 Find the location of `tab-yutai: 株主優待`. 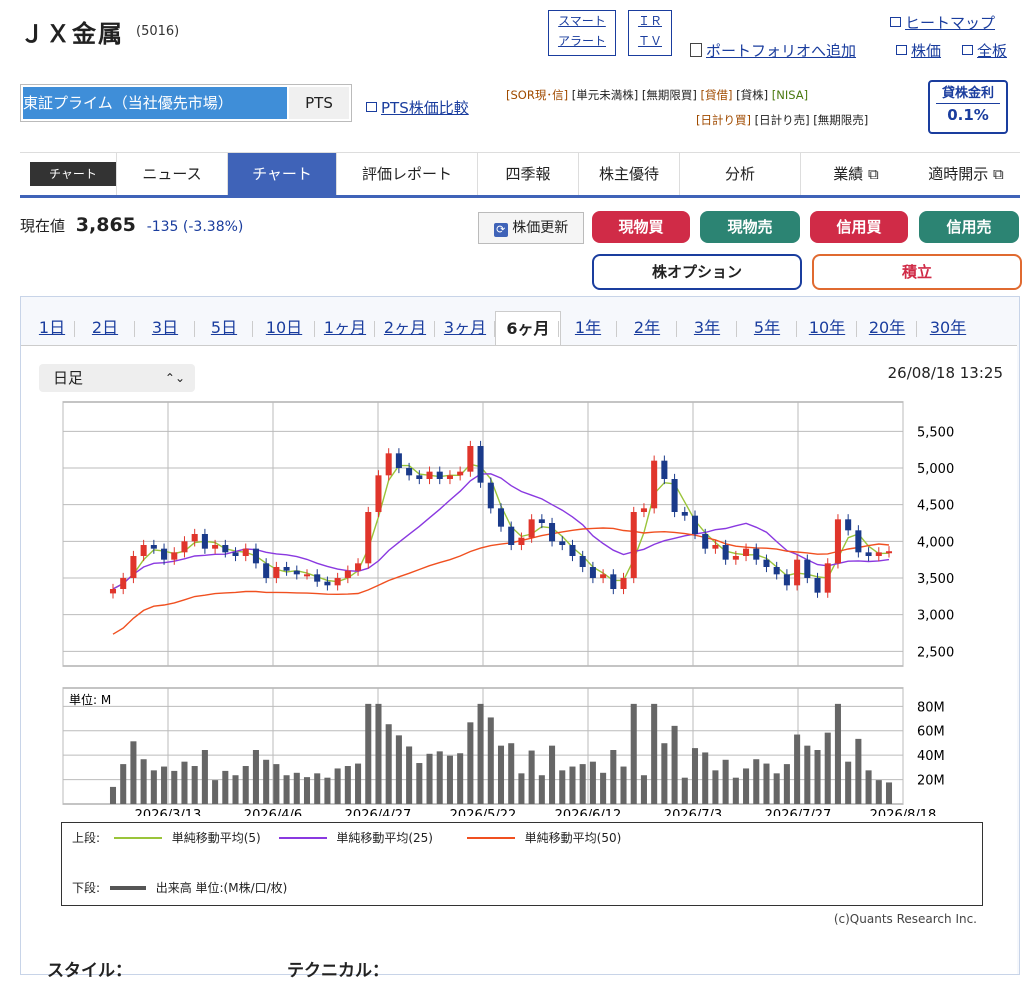

tab-yutai: 株主優待 is located at coordinates (629, 174).